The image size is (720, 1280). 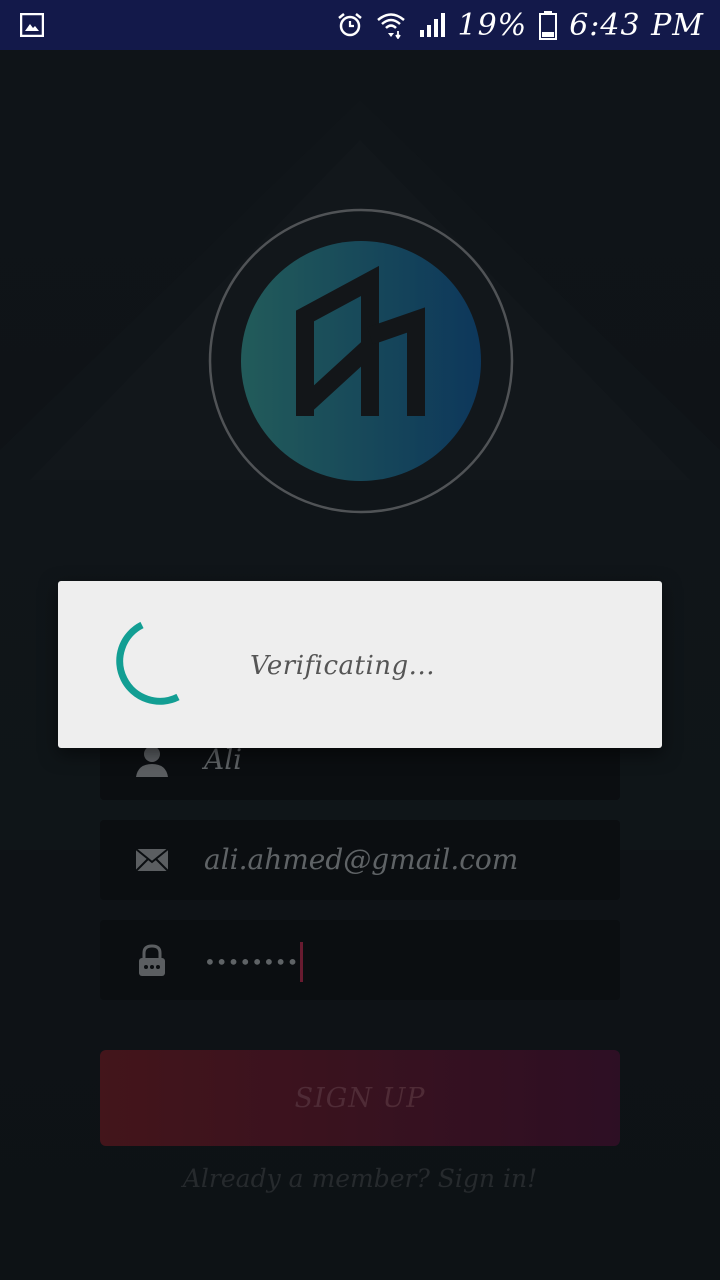 I want to click on wifi-icon, so click(x=391, y=25).